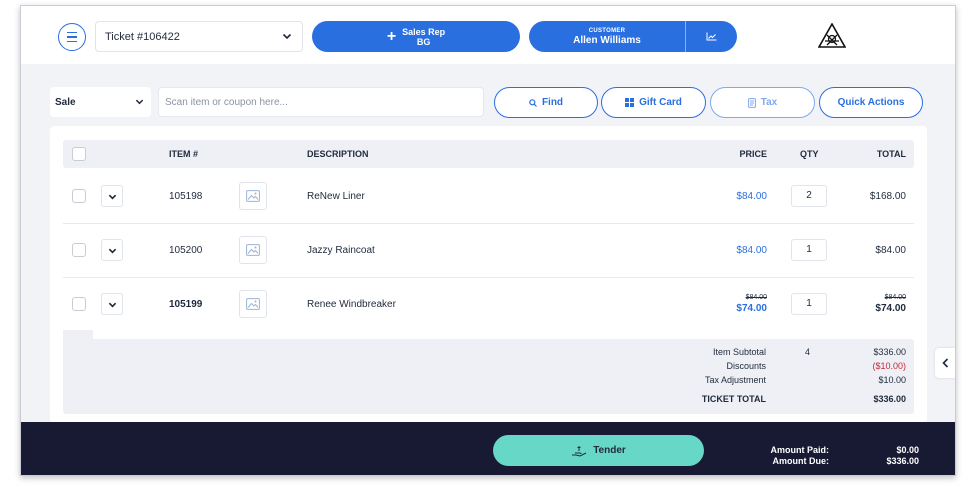  I want to click on side-panel-toggle, so click(945, 363).